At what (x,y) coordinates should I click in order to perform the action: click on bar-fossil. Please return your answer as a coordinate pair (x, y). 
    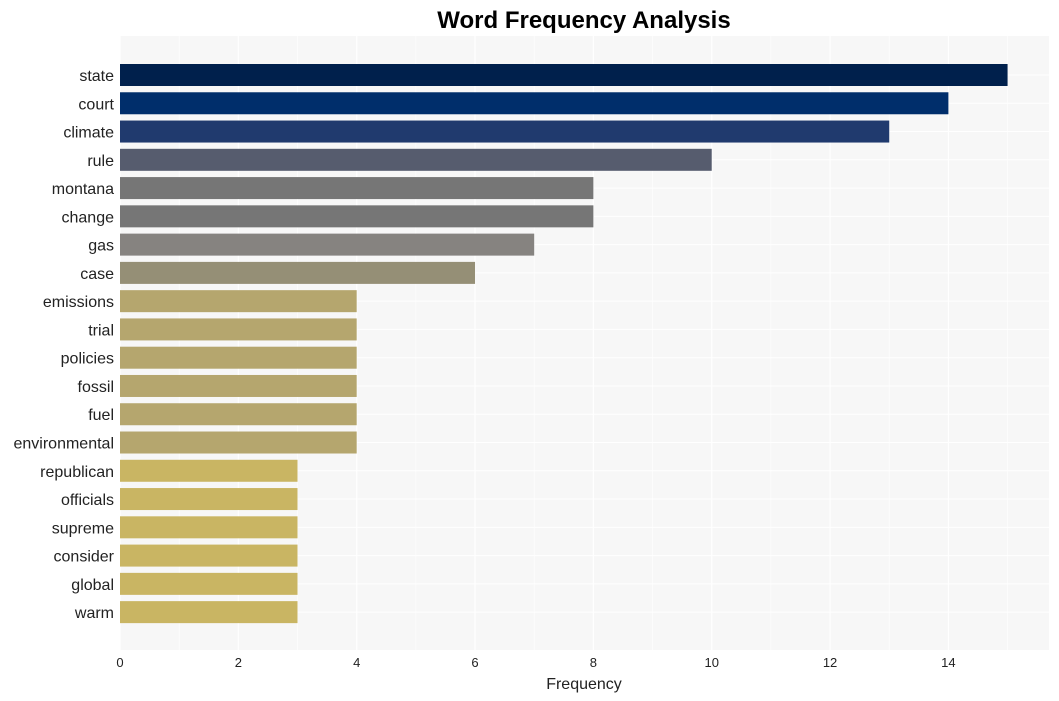
    Looking at the image, I should click on (238, 385).